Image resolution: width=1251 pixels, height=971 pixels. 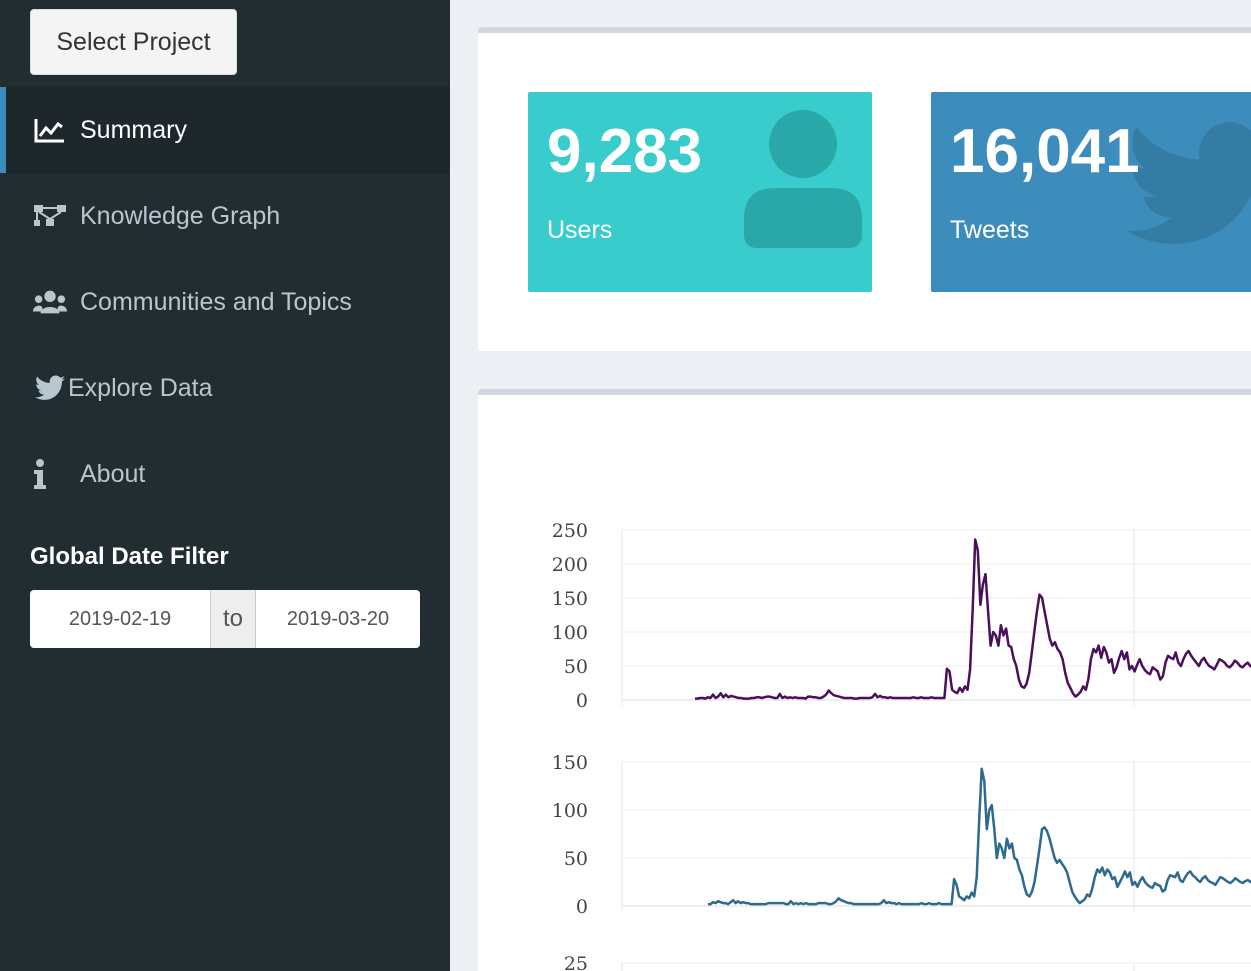 What do you see at coordinates (129, 556) in the screenshot?
I see `date-filter-title: Global Date Filter` at bounding box center [129, 556].